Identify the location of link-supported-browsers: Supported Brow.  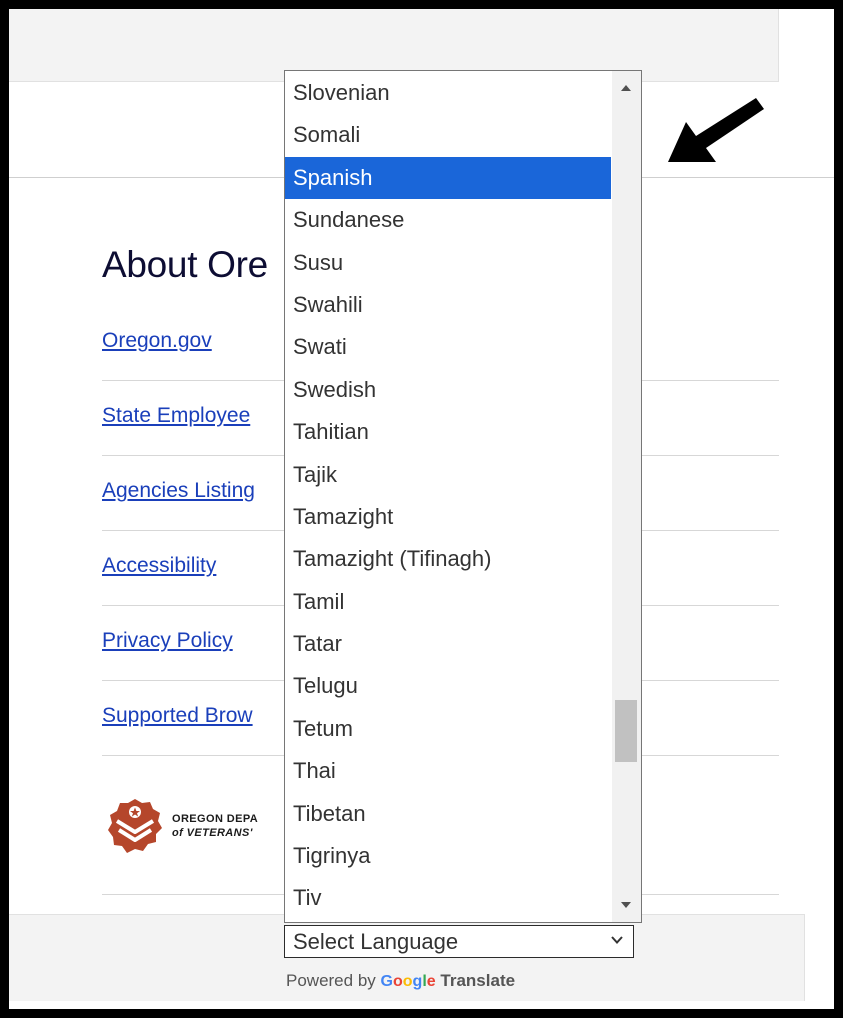
(177, 716).